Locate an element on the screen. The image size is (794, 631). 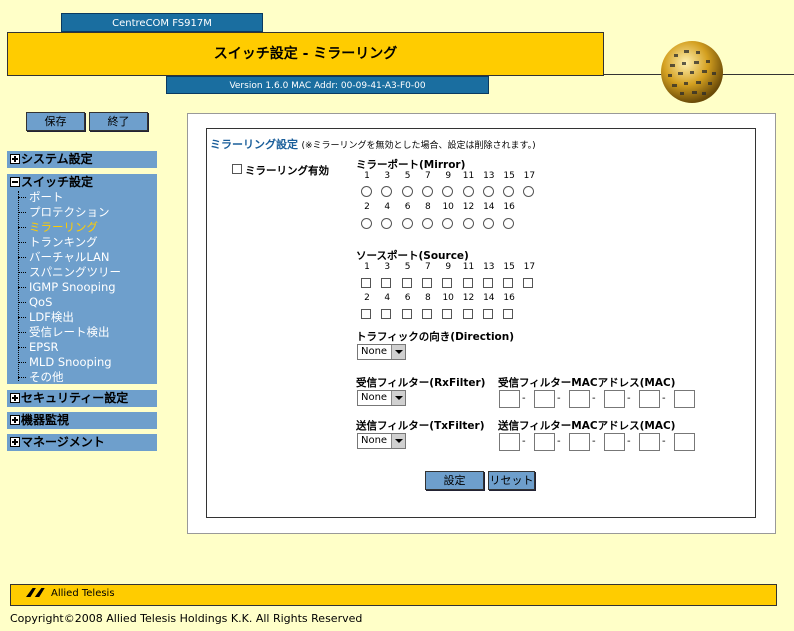
menu-label: マネージメント is located at coordinates (63, 442).